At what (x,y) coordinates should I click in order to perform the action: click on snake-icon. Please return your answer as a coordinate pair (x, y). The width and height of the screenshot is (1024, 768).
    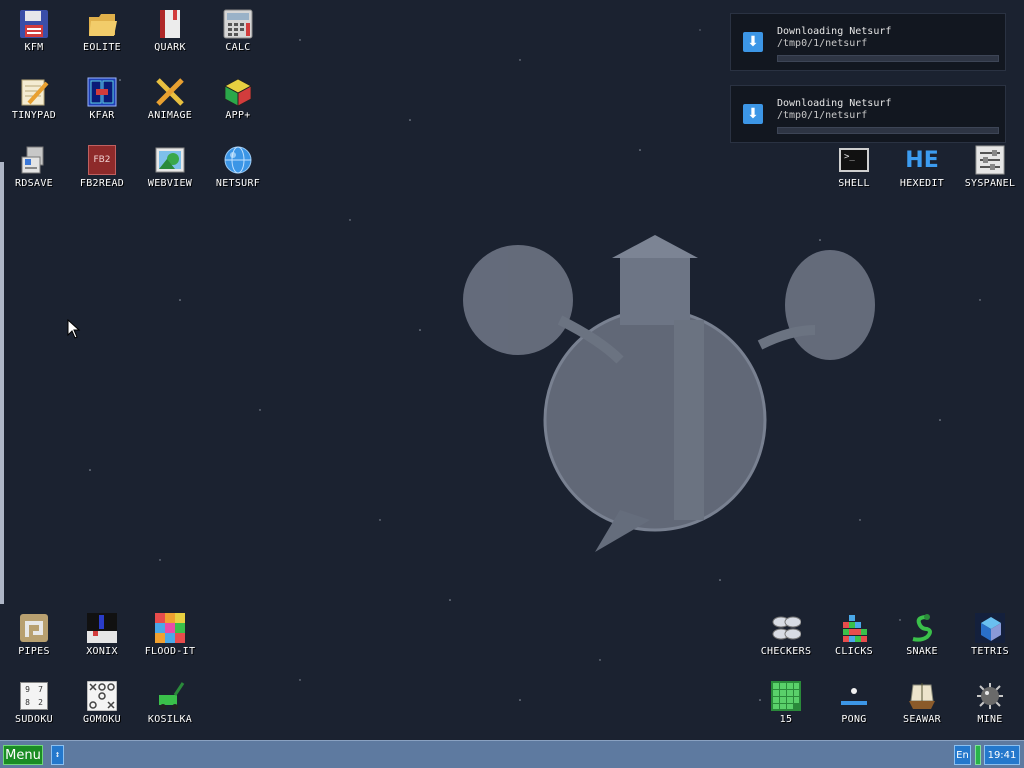
    Looking at the image, I should click on (922, 628).